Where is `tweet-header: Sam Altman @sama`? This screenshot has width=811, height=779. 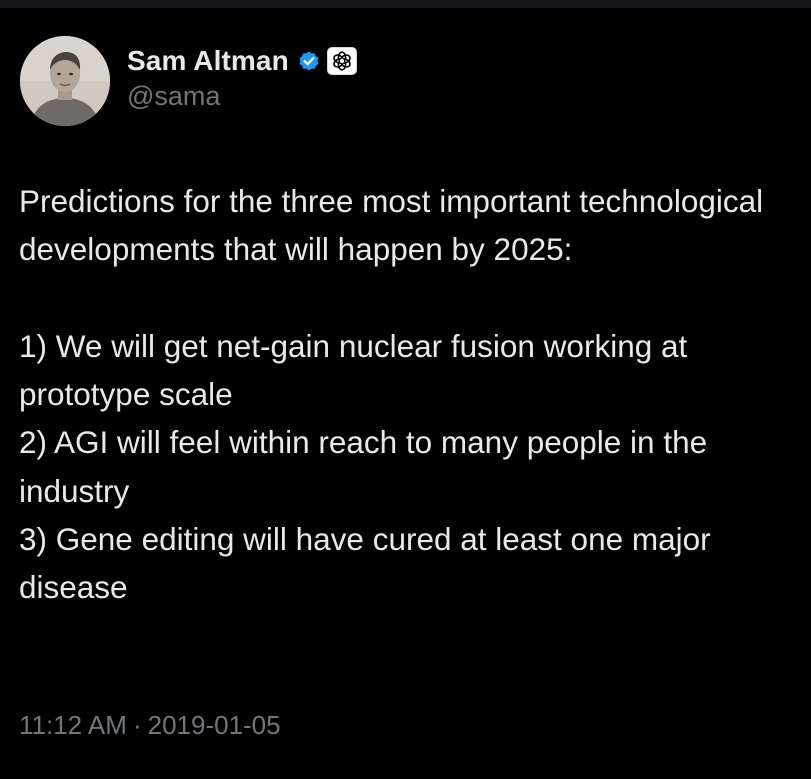
tweet-header: Sam Altman @sama is located at coordinates (188, 81).